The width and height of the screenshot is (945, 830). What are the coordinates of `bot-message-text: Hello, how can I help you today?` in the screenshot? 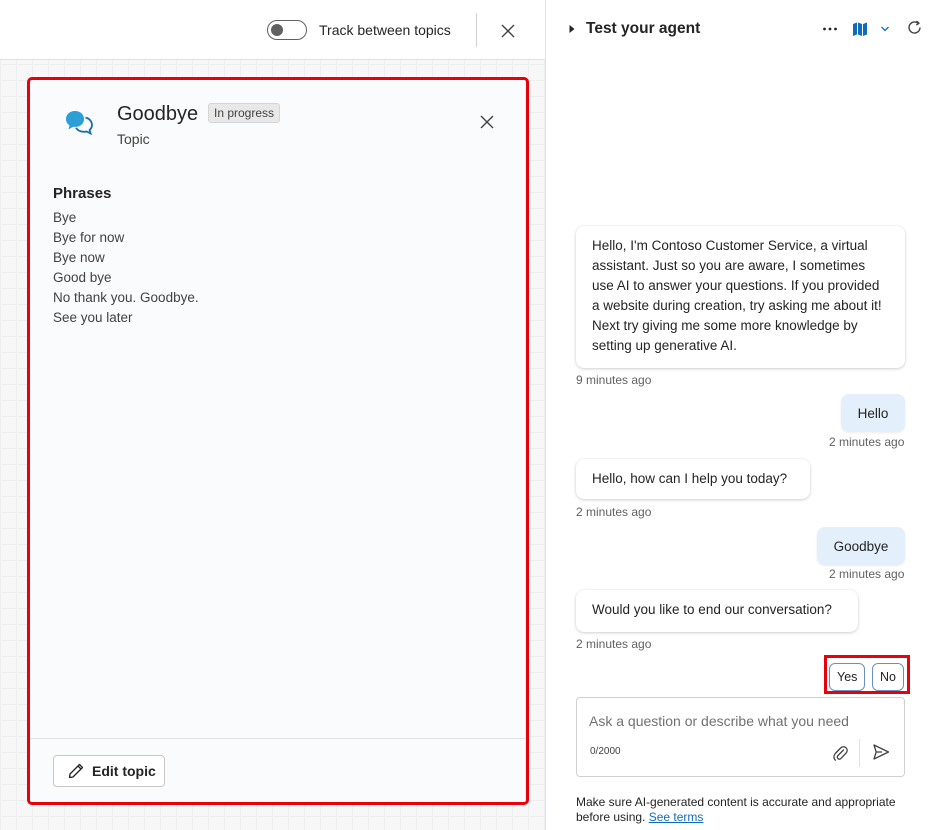 It's located at (690, 478).